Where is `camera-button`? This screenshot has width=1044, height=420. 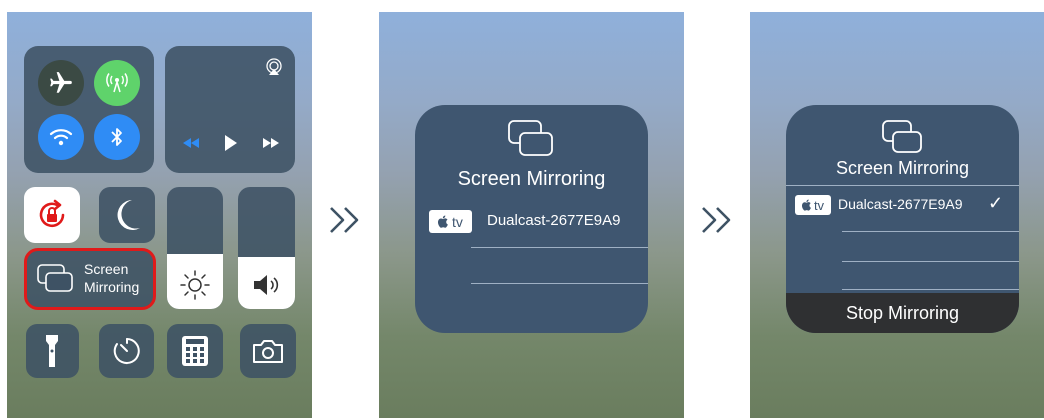
camera-button is located at coordinates (268, 351).